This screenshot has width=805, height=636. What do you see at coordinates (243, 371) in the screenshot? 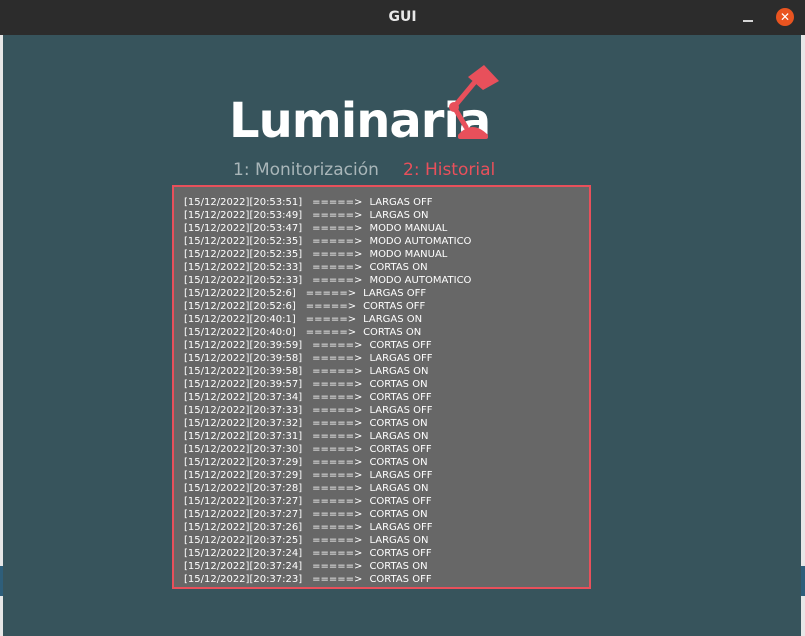
I see `log-timestamp: [15/12/2022][20:39:58]` at bounding box center [243, 371].